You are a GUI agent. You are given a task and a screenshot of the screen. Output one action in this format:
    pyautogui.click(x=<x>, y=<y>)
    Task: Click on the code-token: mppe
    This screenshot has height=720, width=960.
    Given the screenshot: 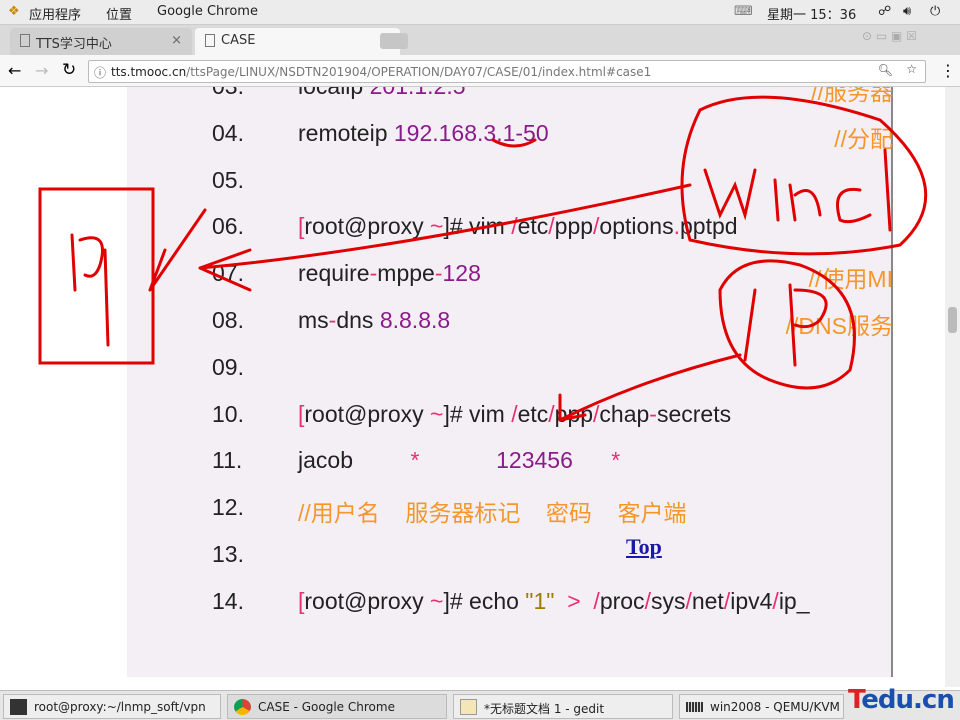 What is the action you would take?
    pyautogui.click(x=406, y=273)
    